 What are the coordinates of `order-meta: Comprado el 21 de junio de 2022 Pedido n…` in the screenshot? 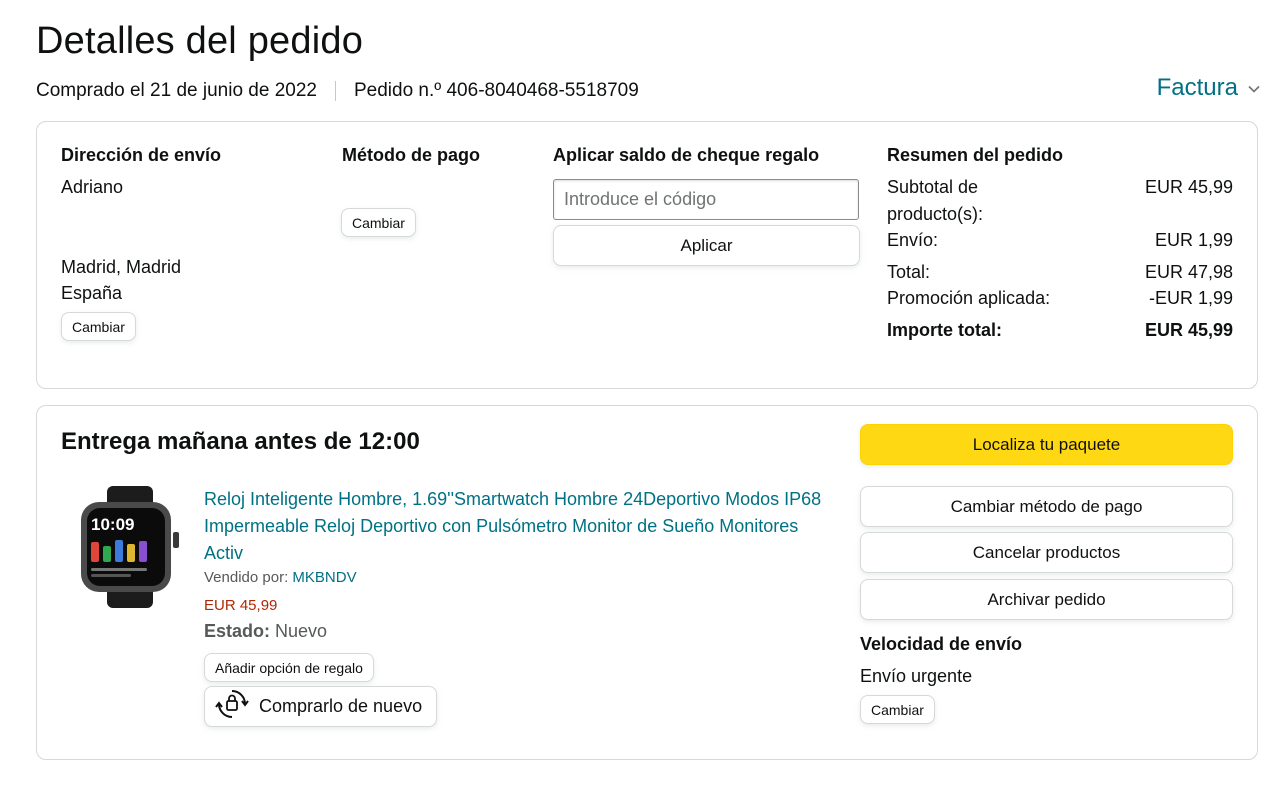 It's located at (337, 91).